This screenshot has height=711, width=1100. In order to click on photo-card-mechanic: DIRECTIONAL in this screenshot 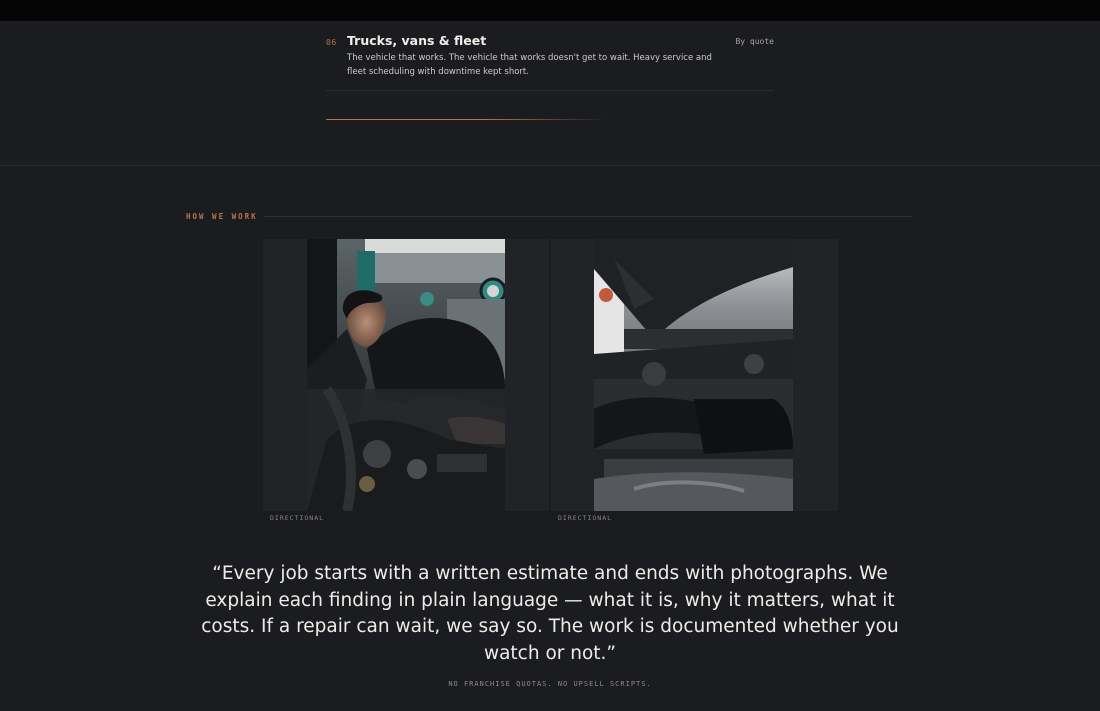, I will do `click(406, 382)`.